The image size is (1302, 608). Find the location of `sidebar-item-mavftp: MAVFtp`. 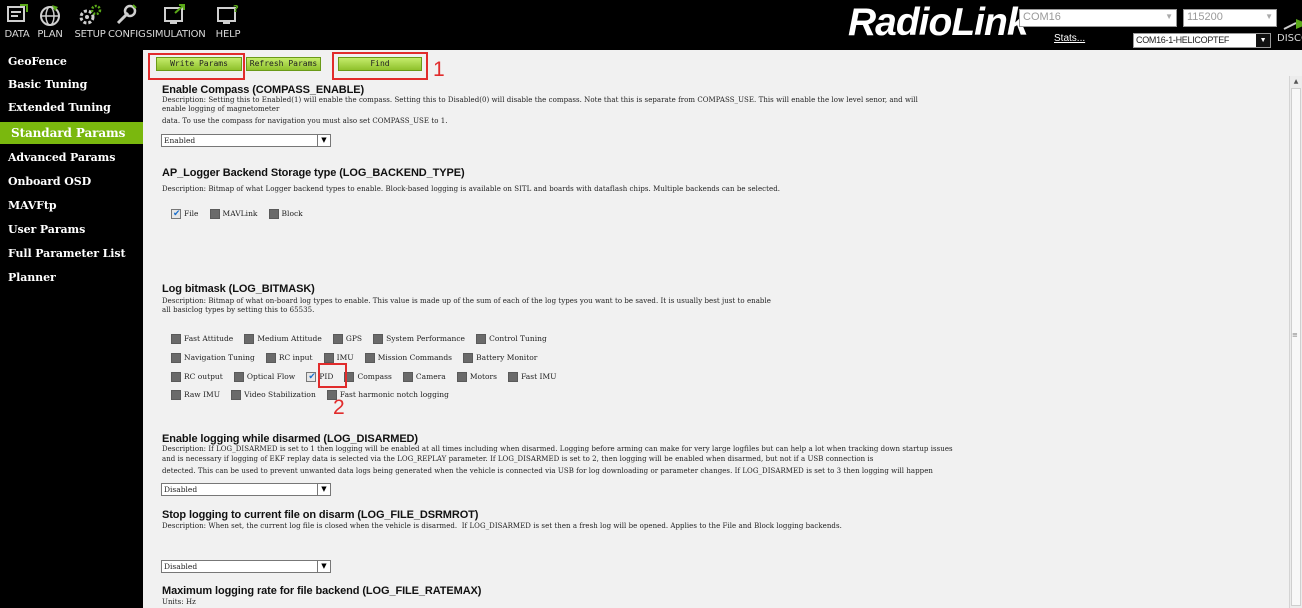

sidebar-item-mavftp: MAVFtp is located at coordinates (32, 205).